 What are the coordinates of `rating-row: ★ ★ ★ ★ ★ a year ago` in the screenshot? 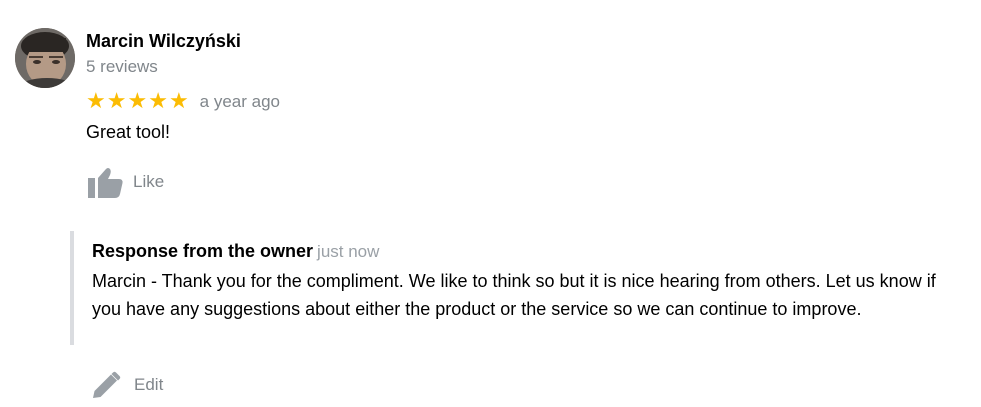 It's located at (183, 102).